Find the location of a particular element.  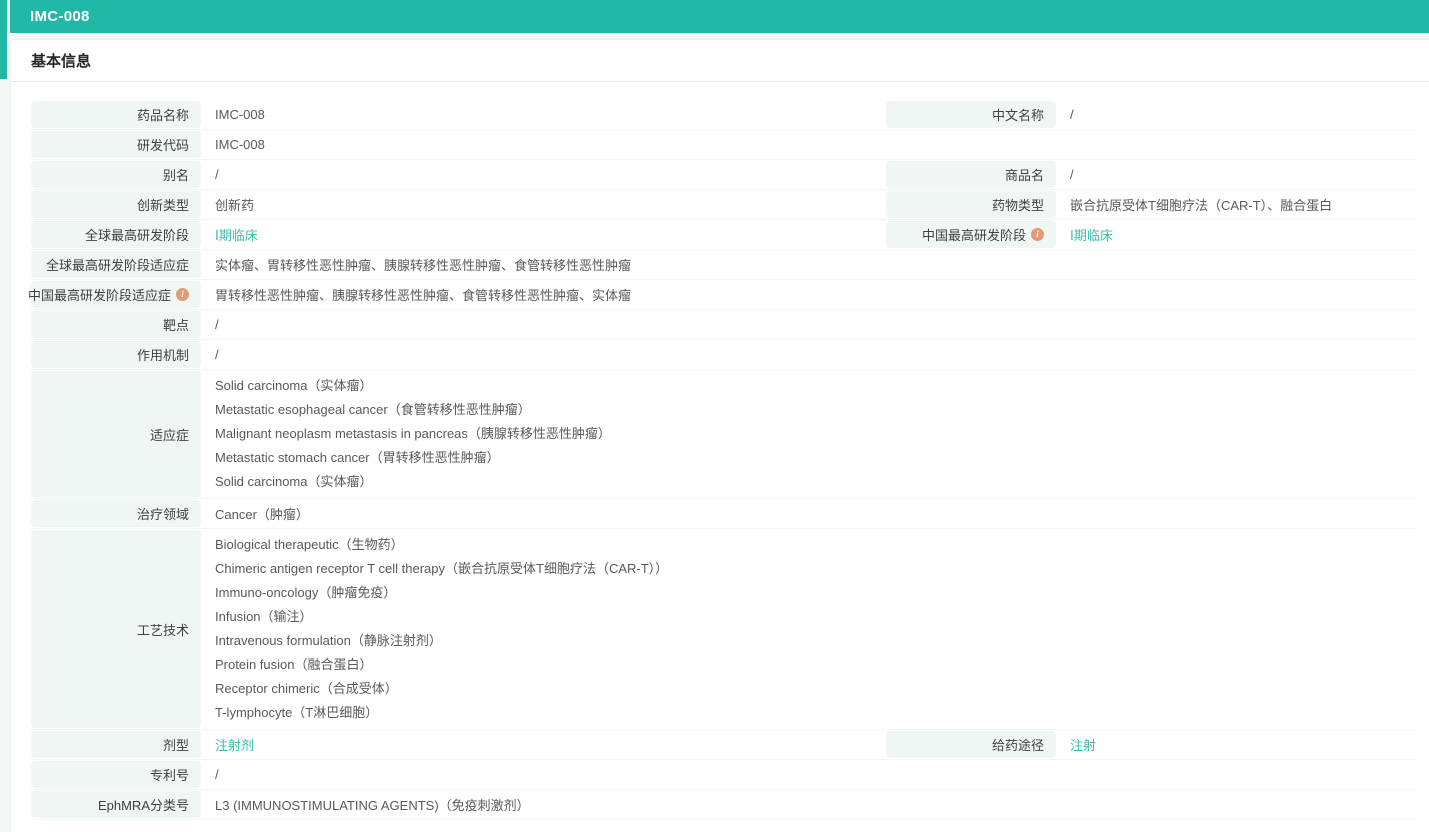

field-label: 商品名 is located at coordinates (971, 174).